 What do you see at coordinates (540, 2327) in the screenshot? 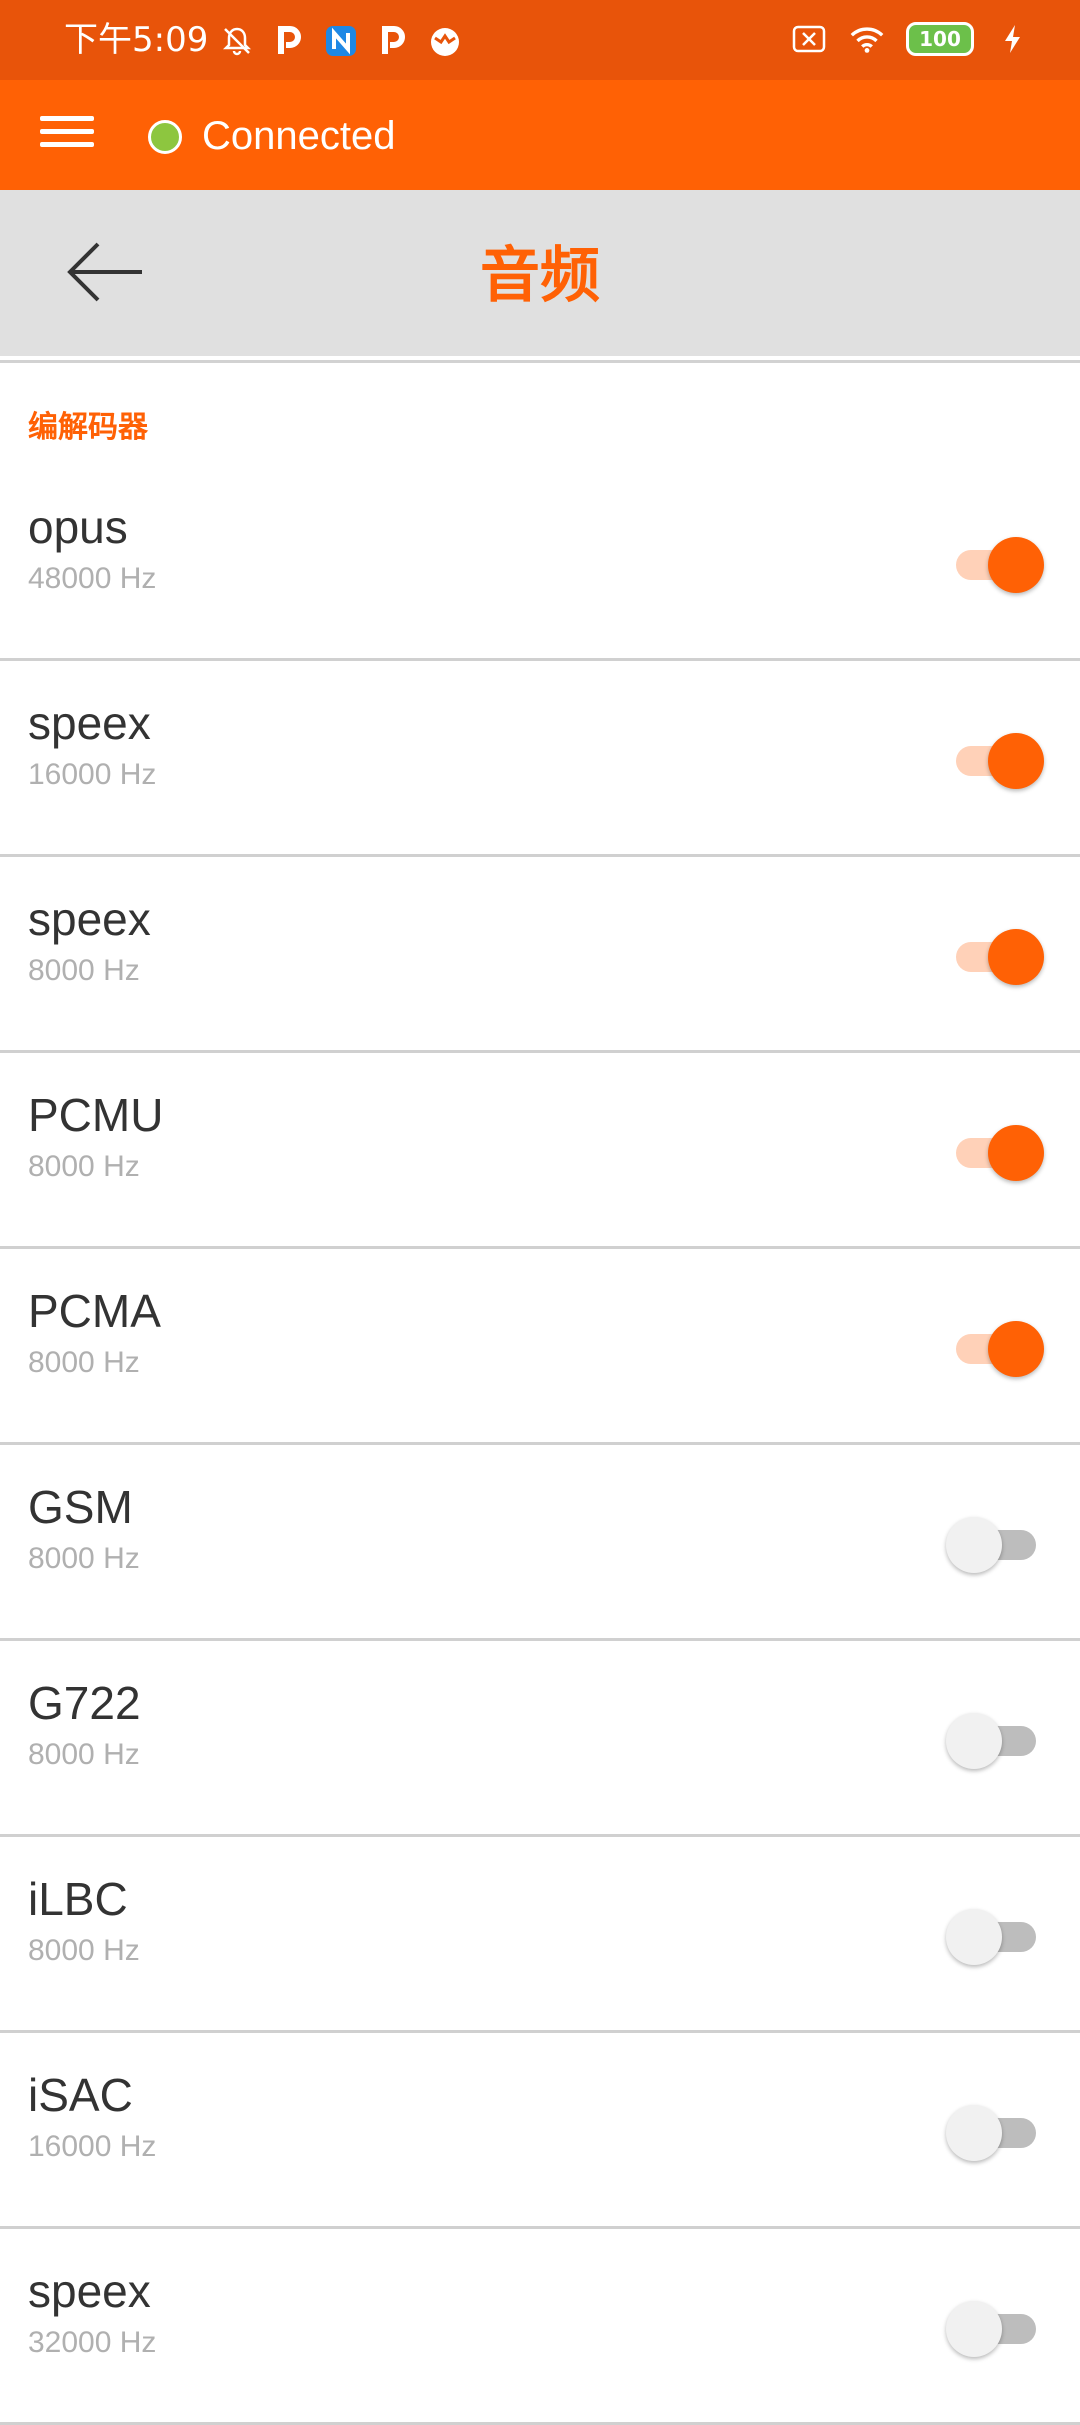
I see `codec-row: speex 32000 Hz` at bounding box center [540, 2327].